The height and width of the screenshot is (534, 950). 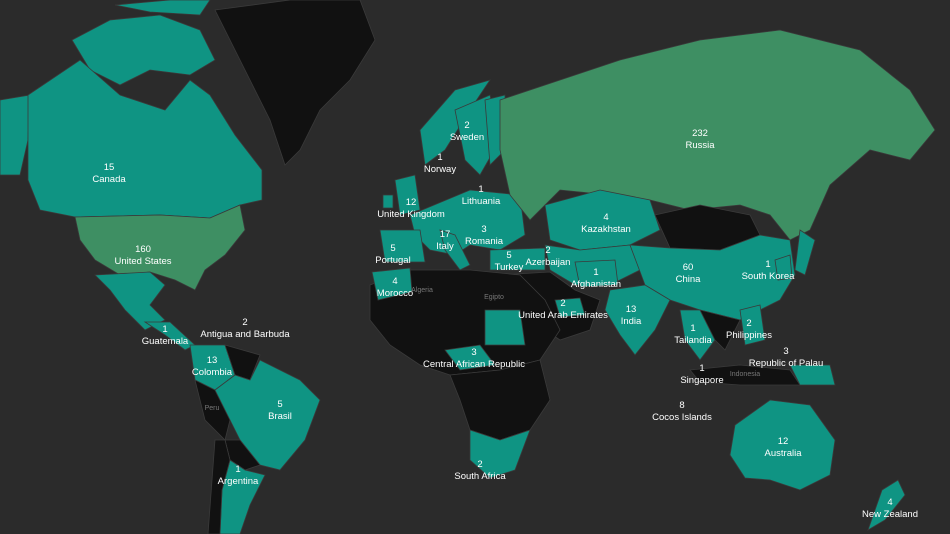 What do you see at coordinates (596, 284) in the screenshot?
I see `country-label-afghanistan: Afghanistan` at bounding box center [596, 284].